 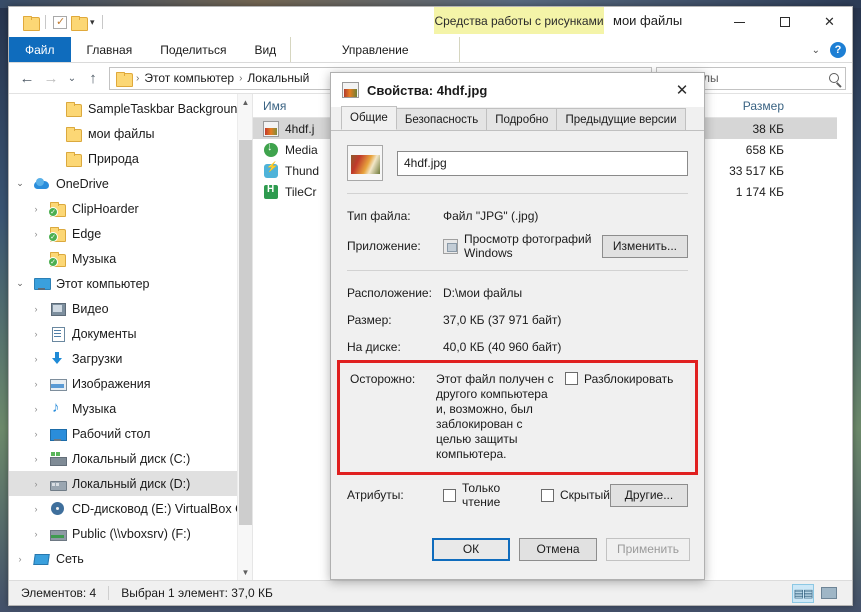 What do you see at coordinates (470, 549) in the screenshot?
I see `ok-button: ОК` at bounding box center [470, 549].